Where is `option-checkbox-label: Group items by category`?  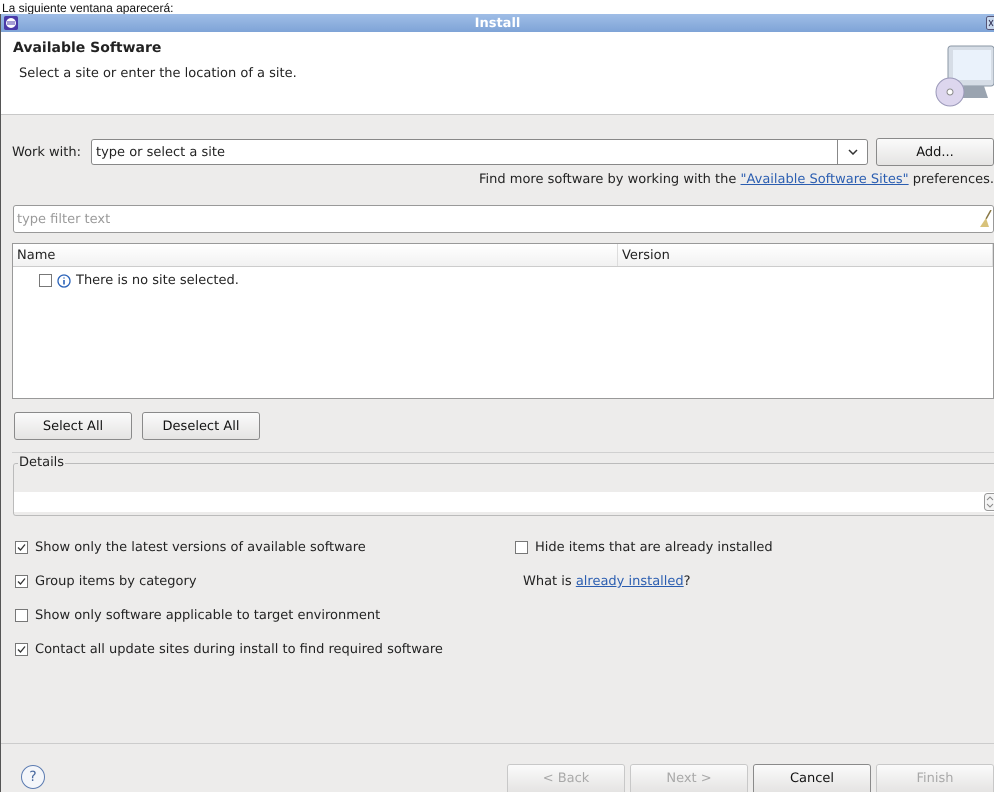
option-checkbox-label: Group items by category is located at coordinates (265, 581).